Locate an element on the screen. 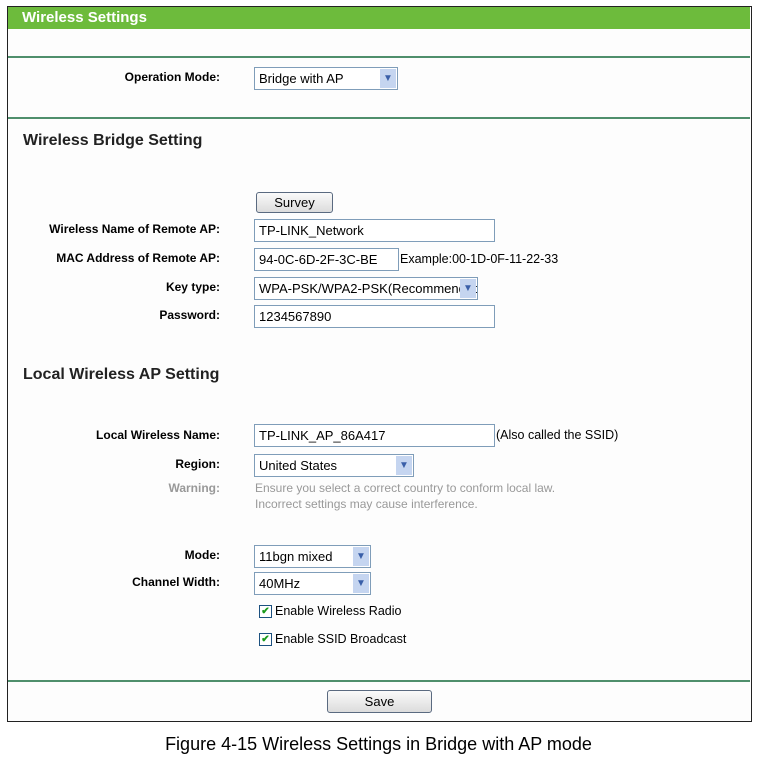 The height and width of the screenshot is (765, 757). region-label: Region: is located at coordinates (197, 464).